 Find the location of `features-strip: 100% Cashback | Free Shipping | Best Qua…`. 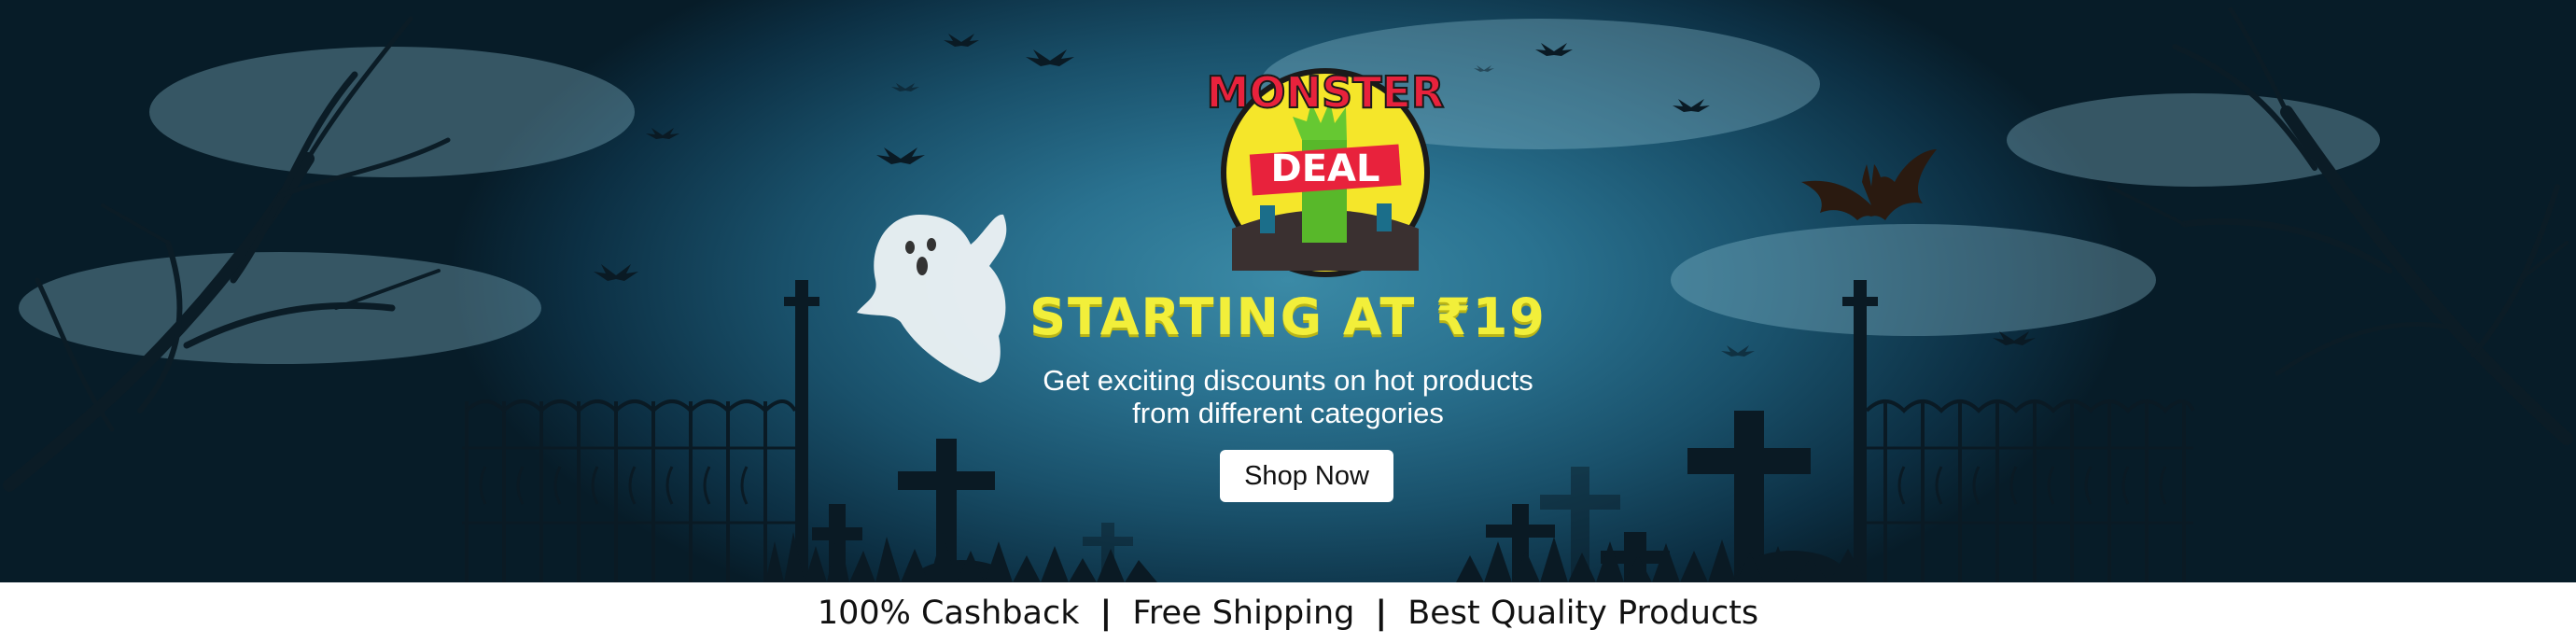

features-strip: 100% Cashback | Free Shipping | Best Qua… is located at coordinates (1288, 613).